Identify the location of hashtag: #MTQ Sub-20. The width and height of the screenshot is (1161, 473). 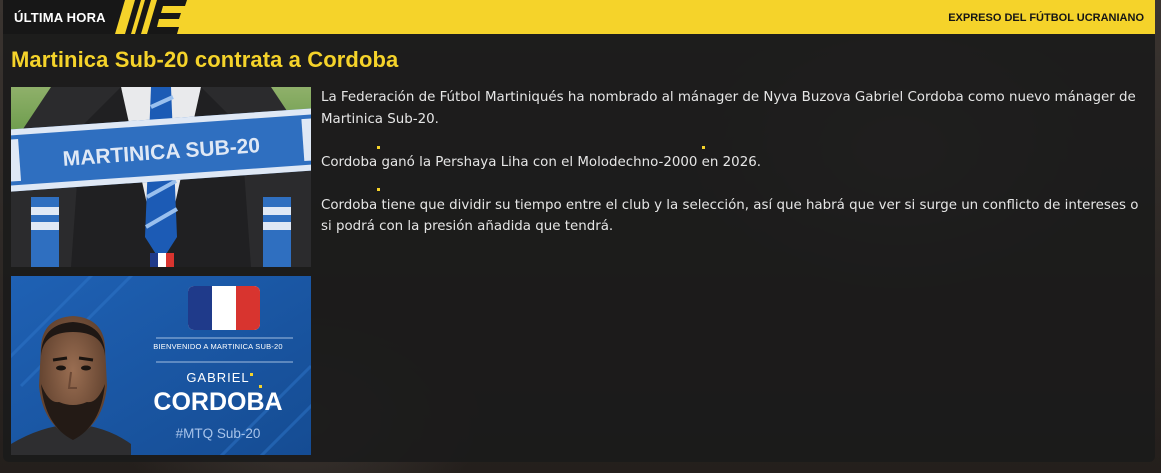
(218, 433).